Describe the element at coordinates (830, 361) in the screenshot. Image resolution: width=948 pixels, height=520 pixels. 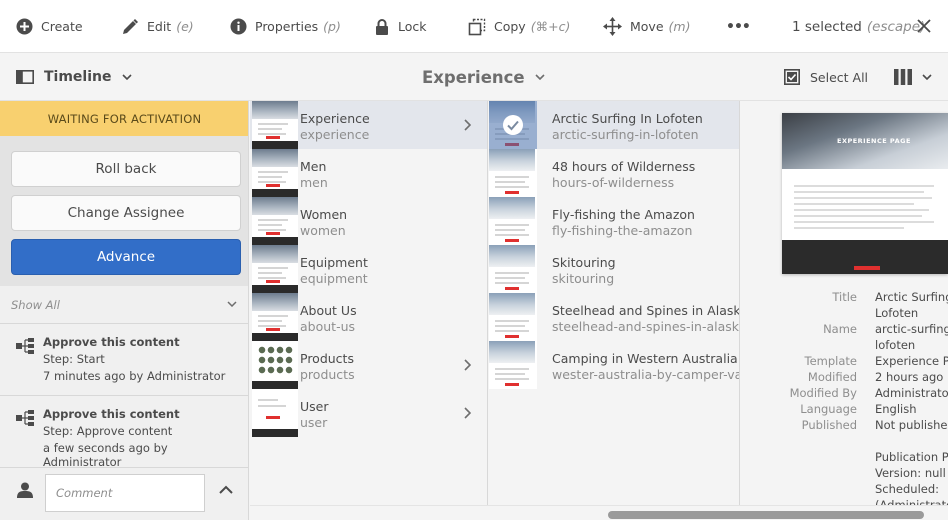
I see `metadata-key: Template` at that location.